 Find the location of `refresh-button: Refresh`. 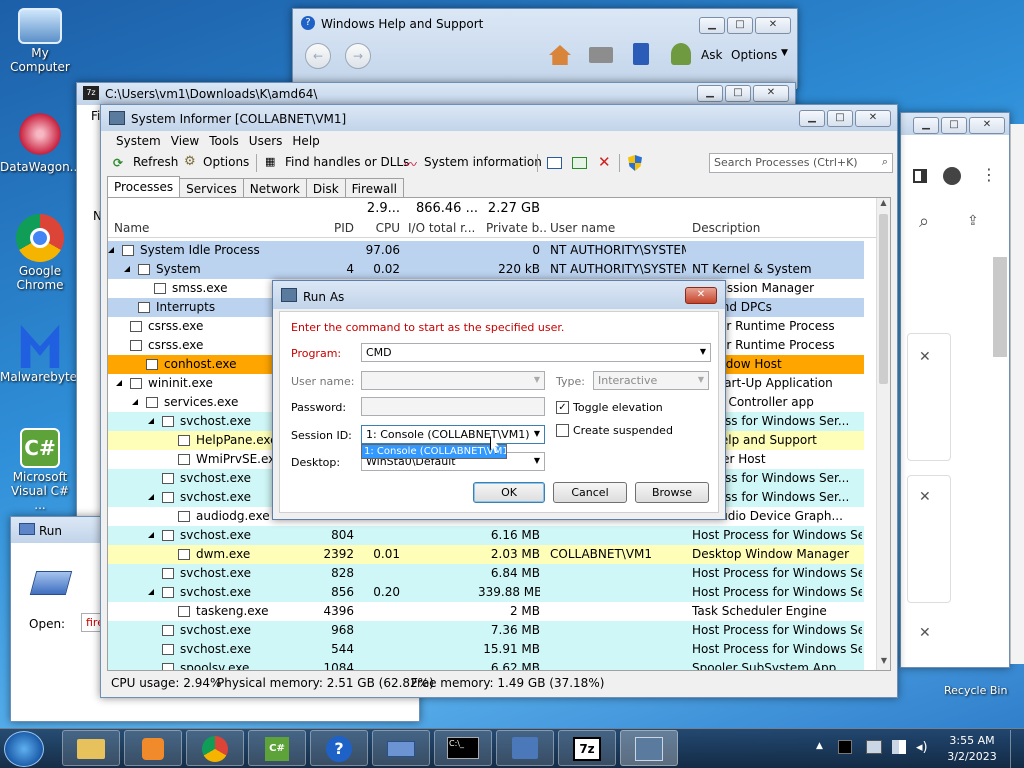

refresh-button: Refresh is located at coordinates (155, 162).